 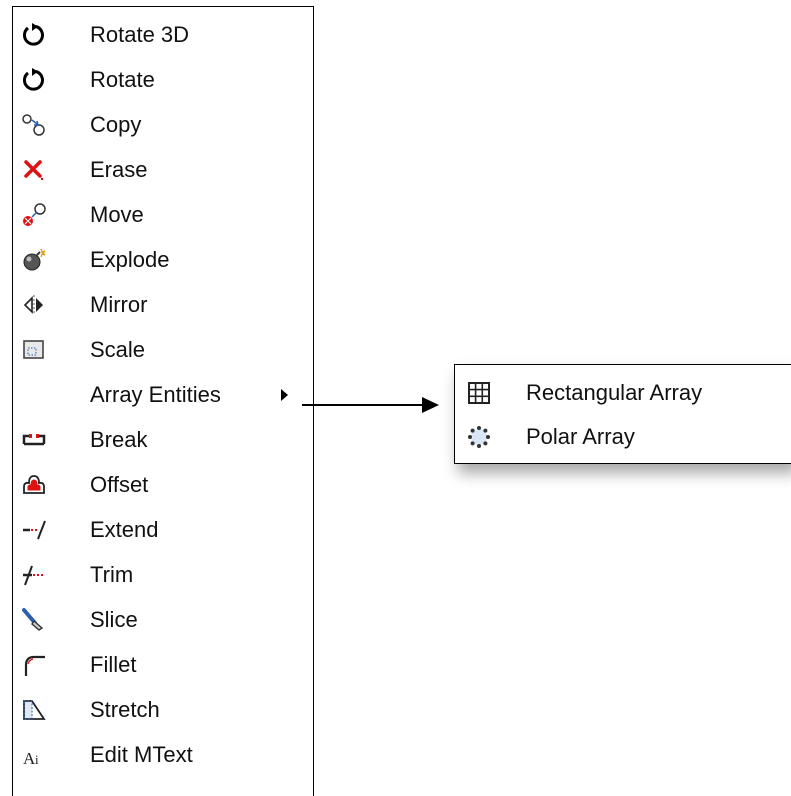 What do you see at coordinates (163, 620) in the screenshot?
I see `menu-item-slice: Slice` at bounding box center [163, 620].